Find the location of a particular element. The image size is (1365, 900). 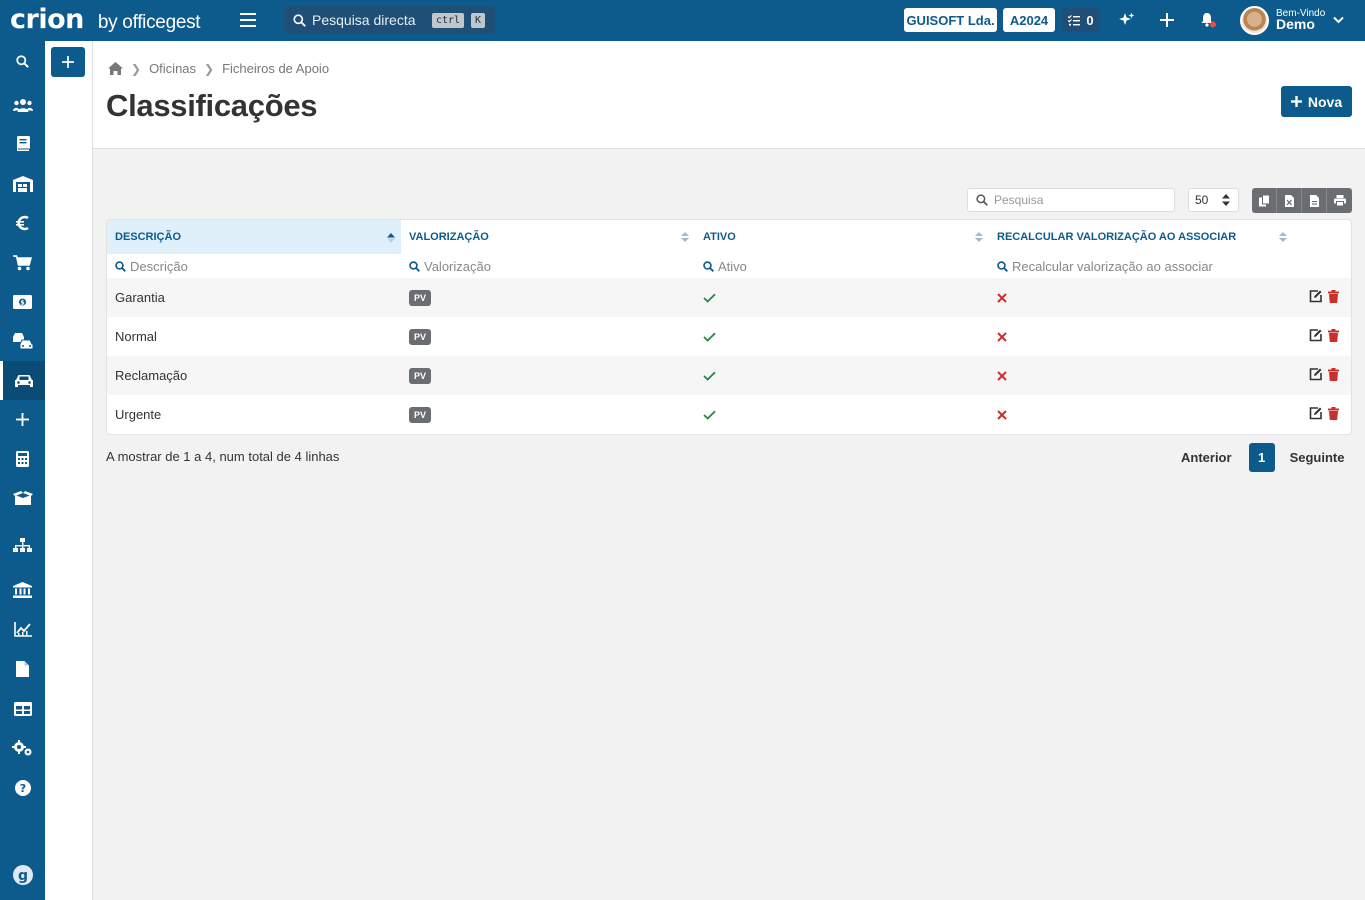

chevron-down-icon is located at coordinates (1338, 20).